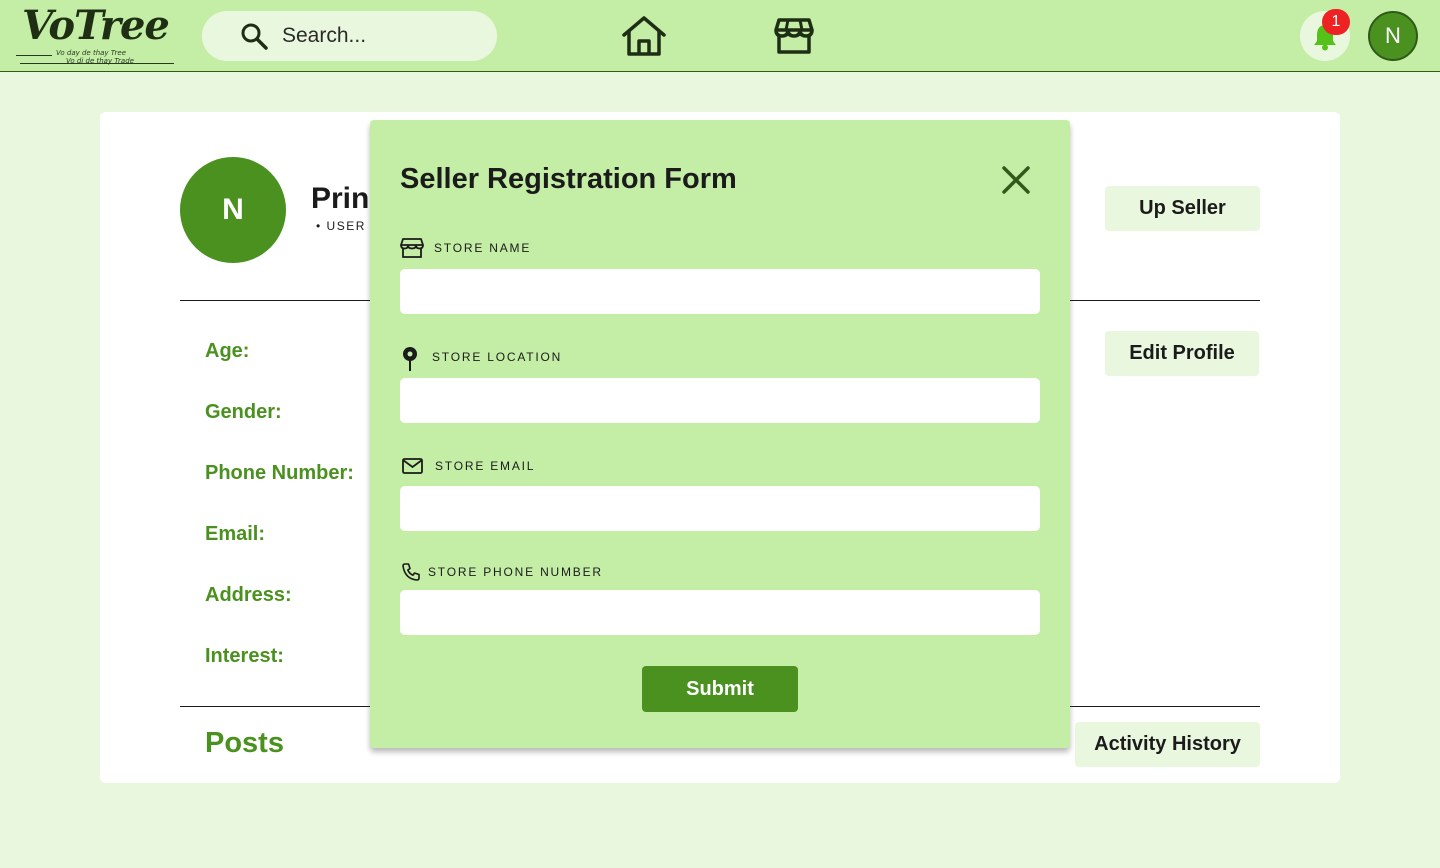  What do you see at coordinates (515, 572) in the screenshot?
I see `store-phone-label-text: STORE PHONE NUMBER` at bounding box center [515, 572].